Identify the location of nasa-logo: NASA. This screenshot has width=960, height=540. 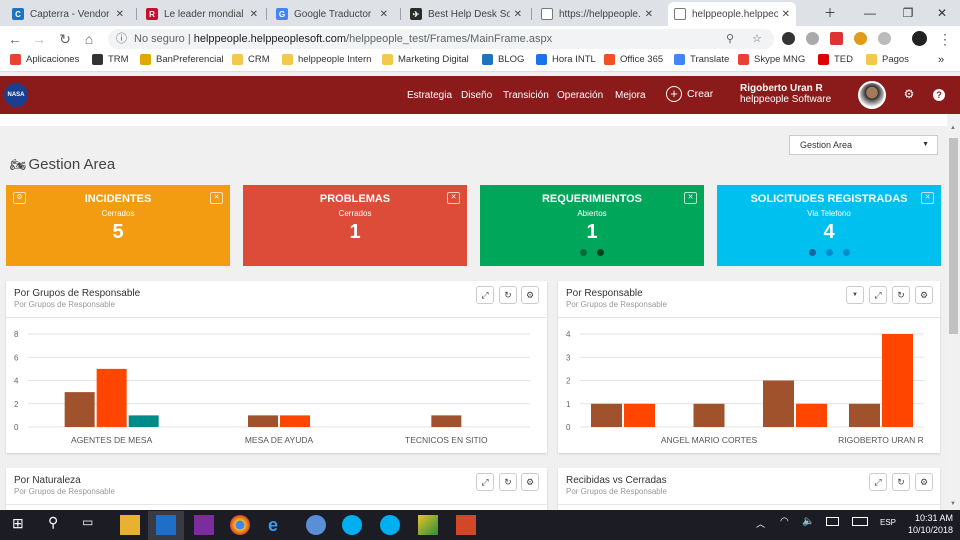
(16, 95).